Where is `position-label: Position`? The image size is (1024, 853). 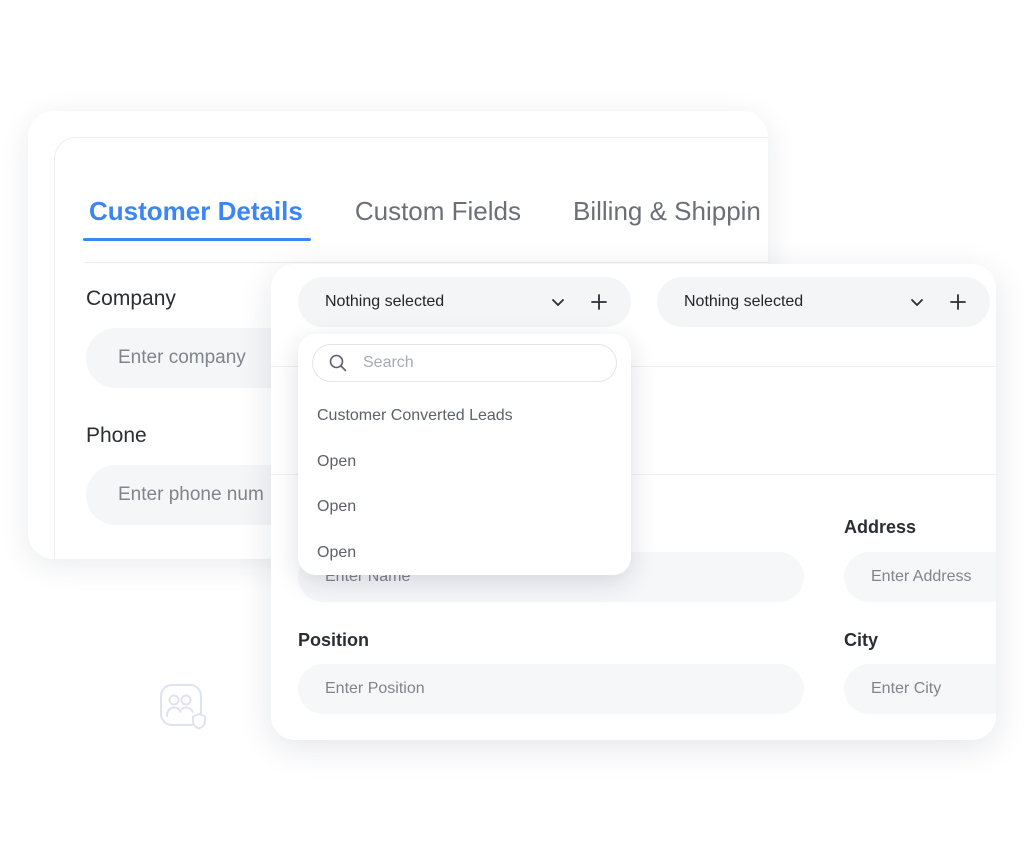
position-label: Position is located at coordinates (333, 640).